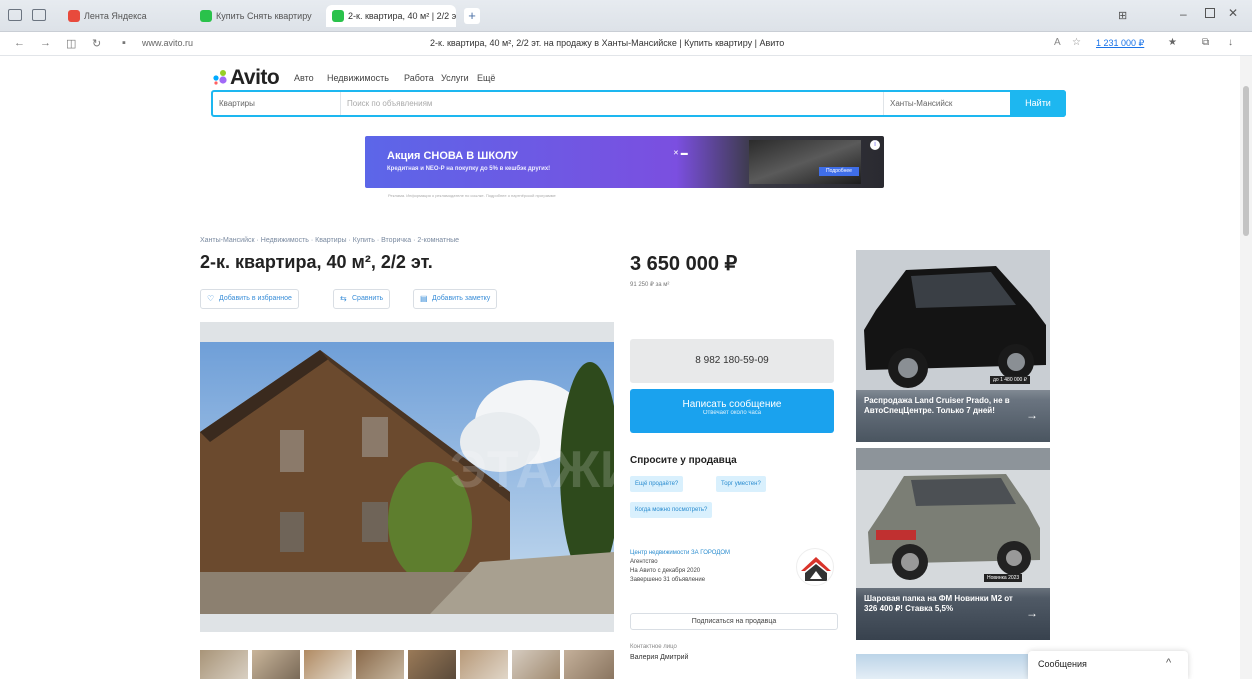 The height and width of the screenshot is (679, 1252). What do you see at coordinates (1108, 665) in the screenshot?
I see `messages-widget: Сообщения ^` at bounding box center [1108, 665].